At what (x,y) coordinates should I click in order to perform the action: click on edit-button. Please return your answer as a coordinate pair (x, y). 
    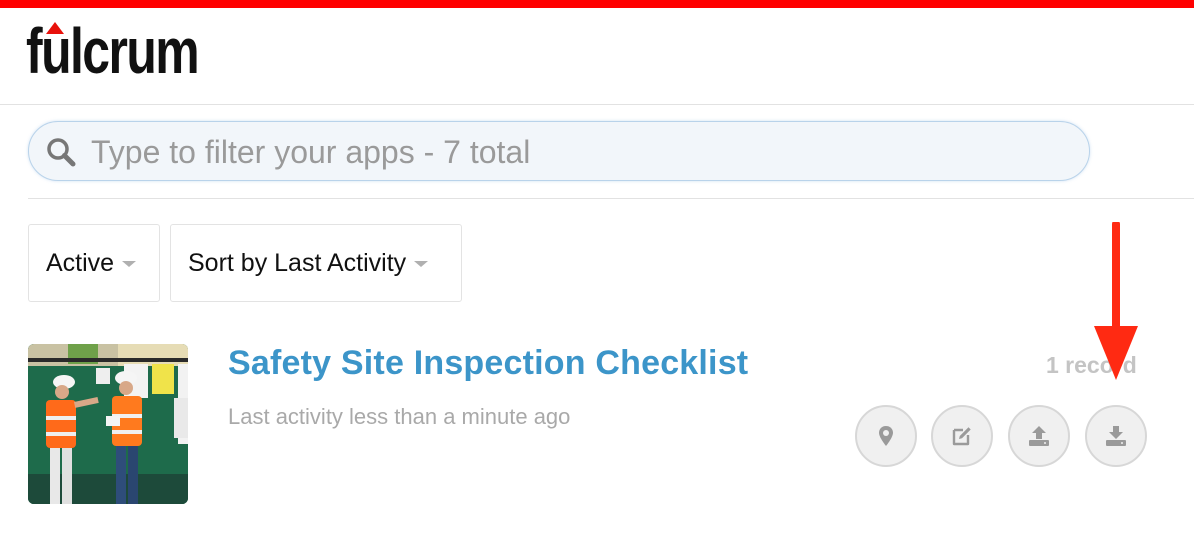
    Looking at the image, I should click on (962, 436).